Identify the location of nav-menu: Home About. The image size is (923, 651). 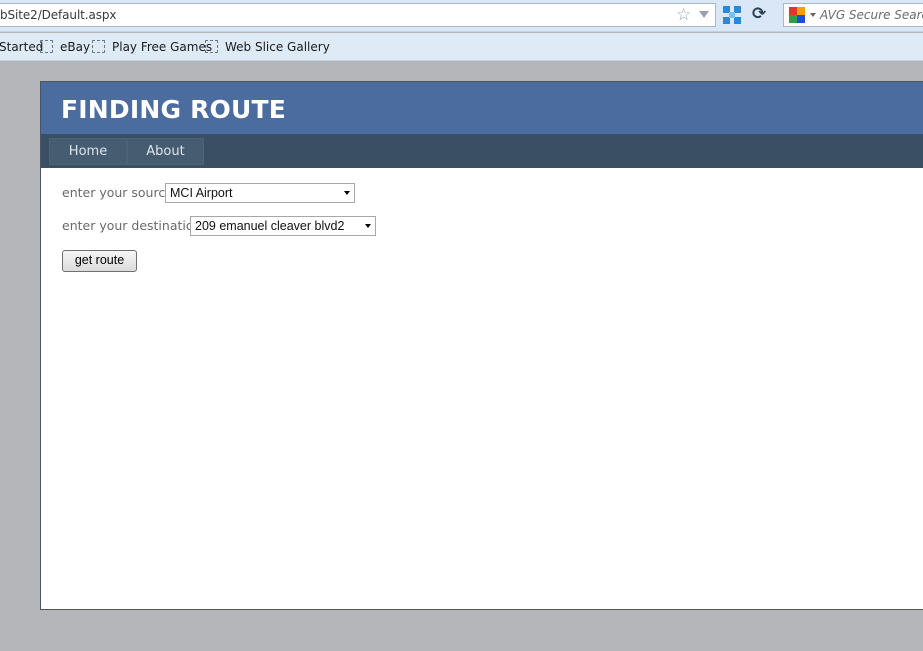
(482, 151).